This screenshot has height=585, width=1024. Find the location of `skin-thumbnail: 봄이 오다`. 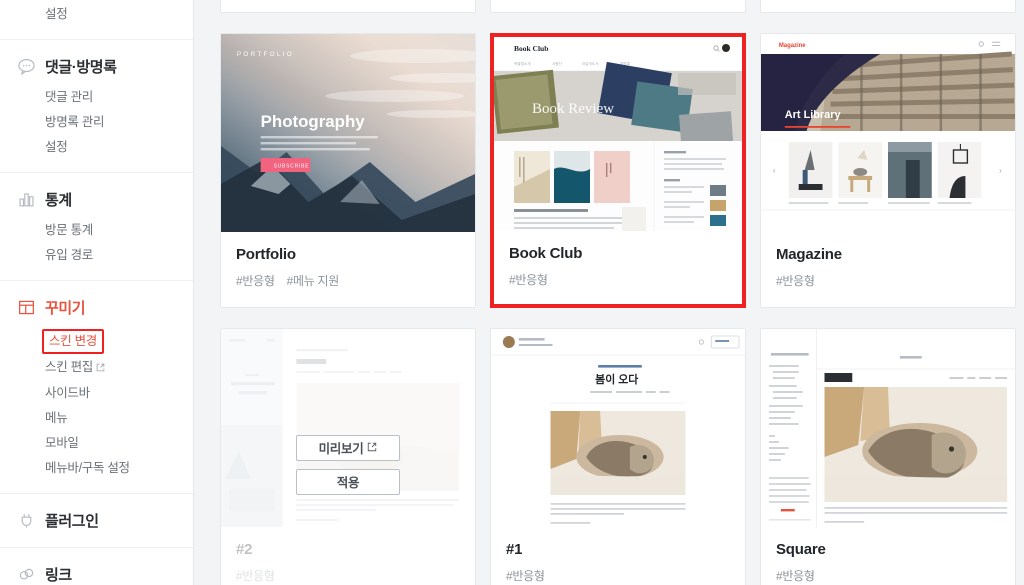

skin-thumbnail: 봄이 오다 is located at coordinates (618, 428).